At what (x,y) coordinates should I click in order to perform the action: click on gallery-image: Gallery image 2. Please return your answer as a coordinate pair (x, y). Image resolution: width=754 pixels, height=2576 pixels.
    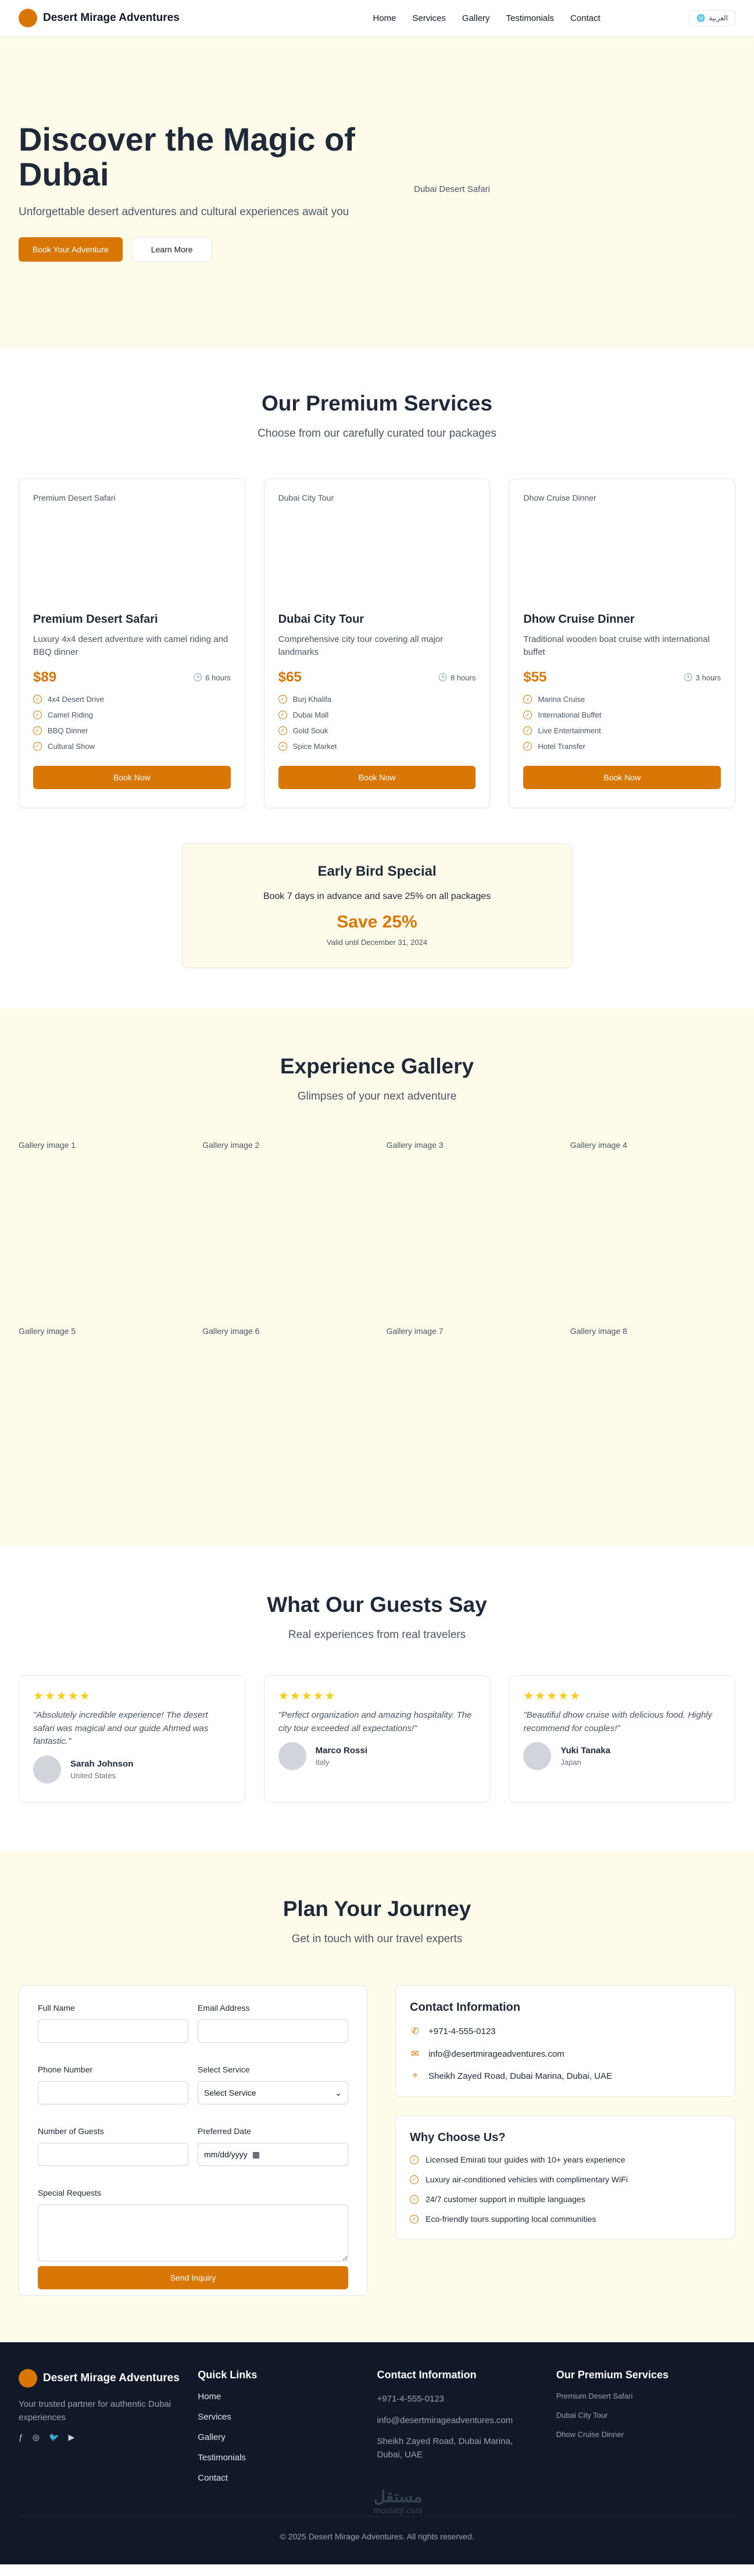
    Looking at the image, I should click on (284, 1224).